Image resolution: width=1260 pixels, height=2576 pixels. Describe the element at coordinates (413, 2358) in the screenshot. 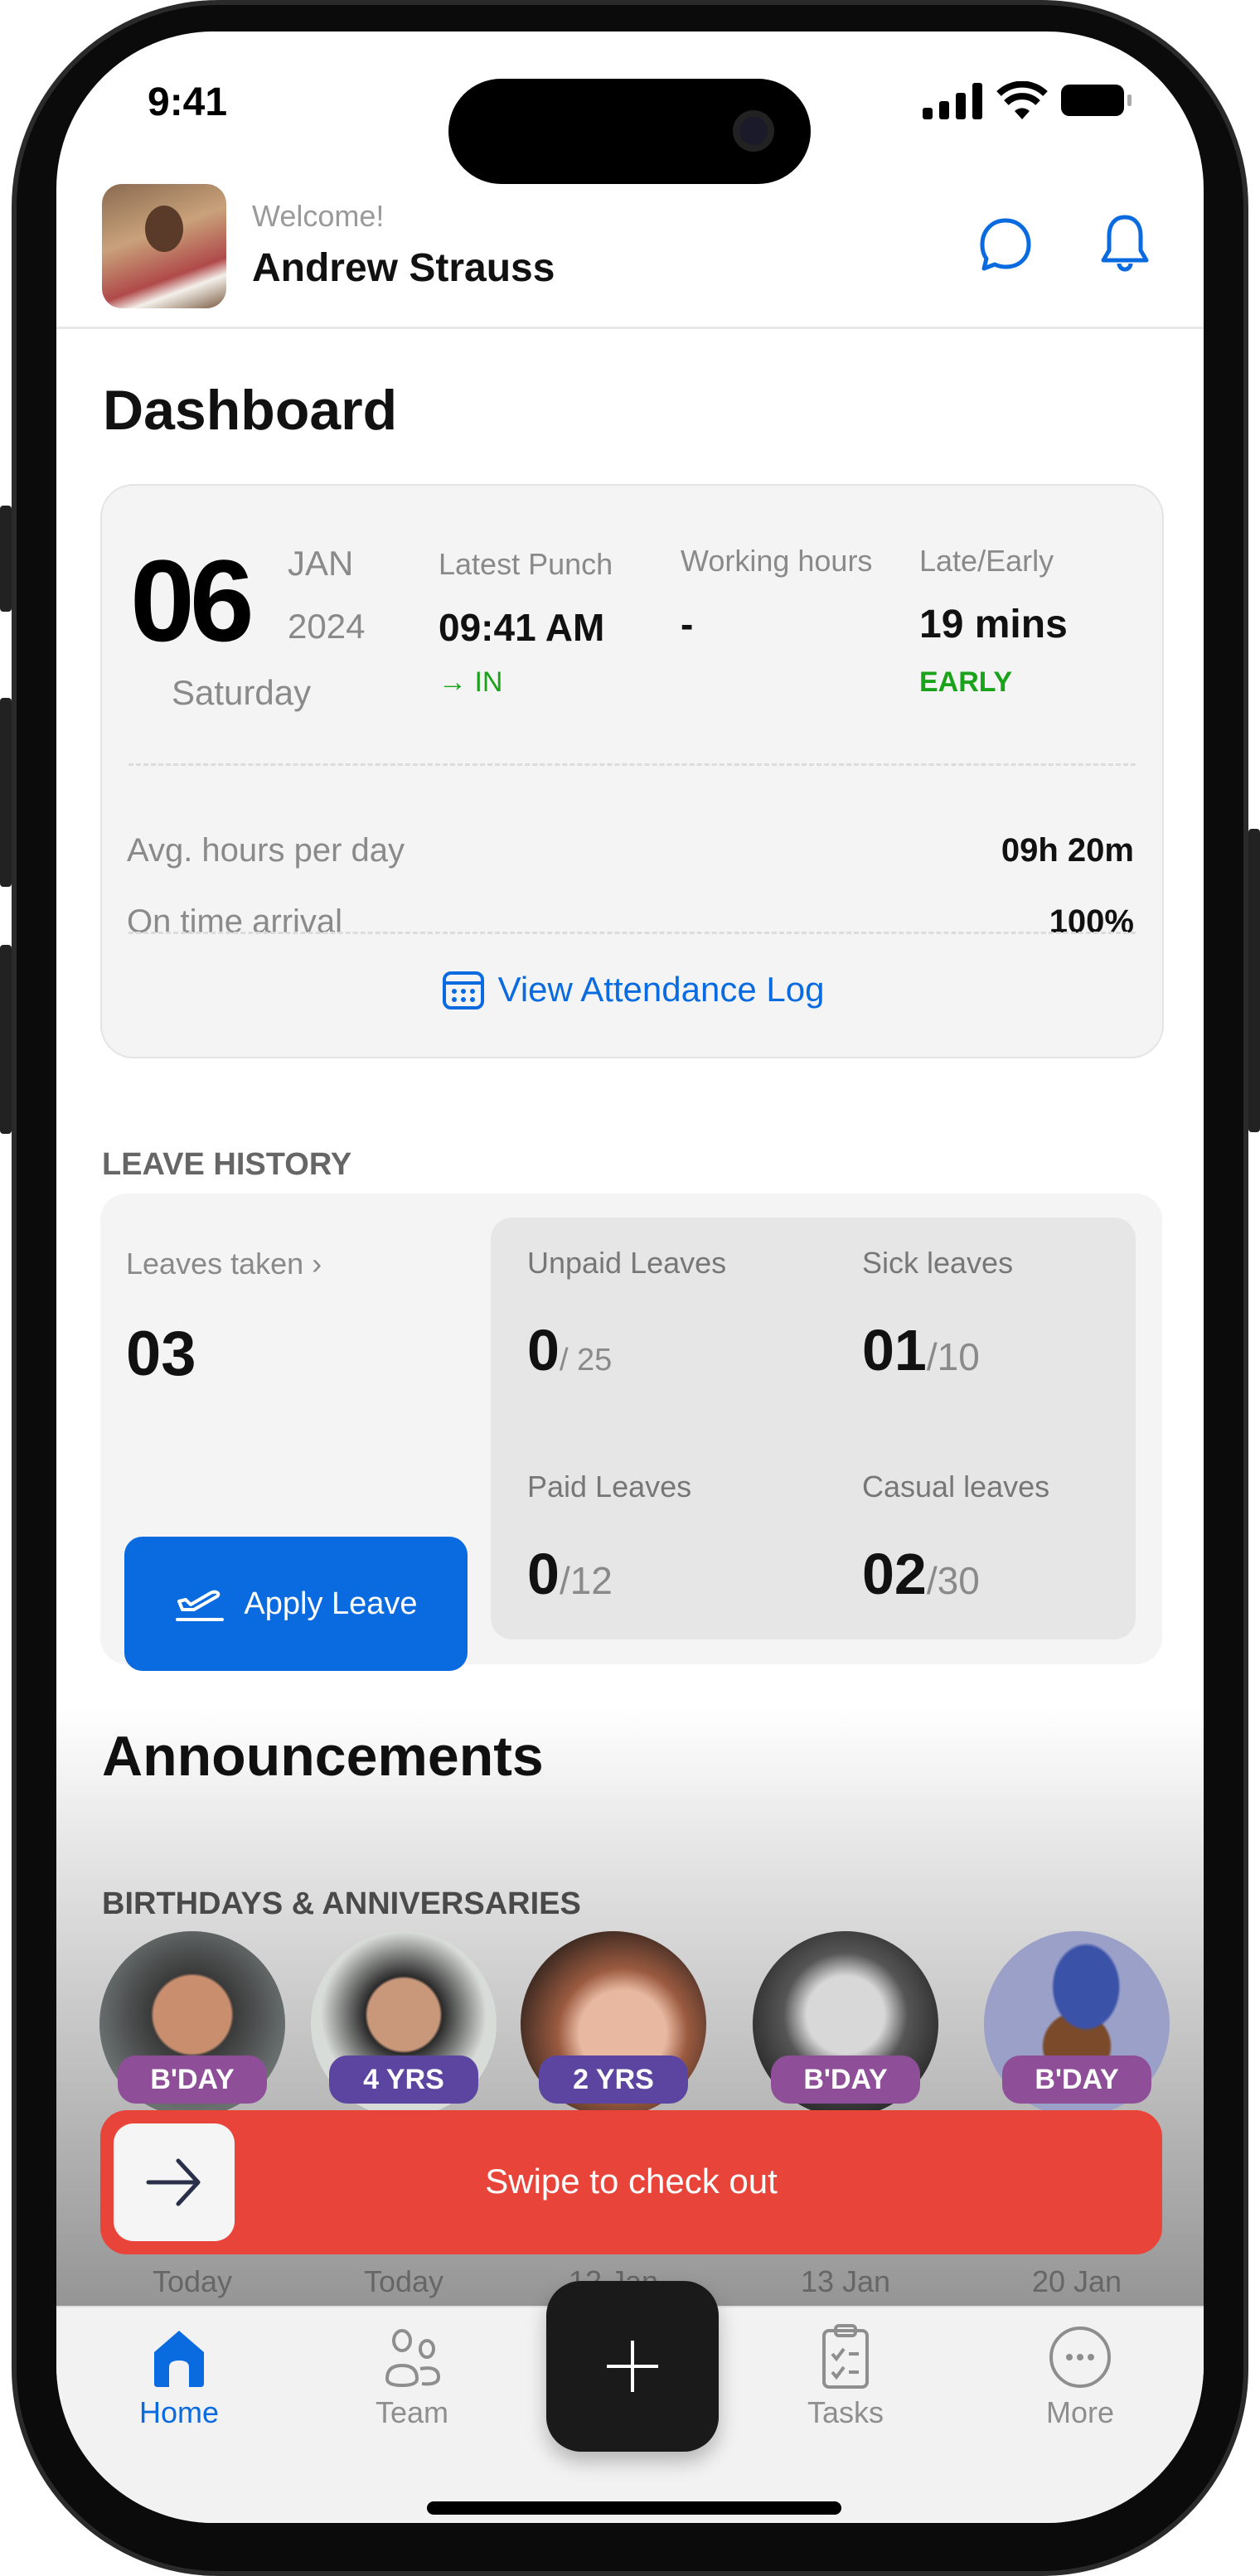

I see `team-icon` at that location.